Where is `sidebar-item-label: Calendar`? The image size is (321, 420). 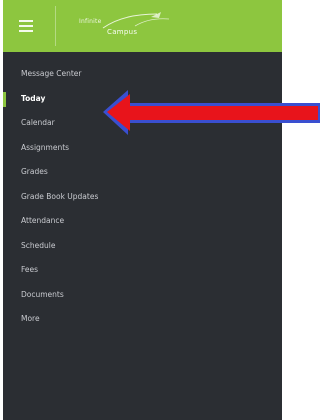
sidebar-item-label: Calendar is located at coordinates (38, 122).